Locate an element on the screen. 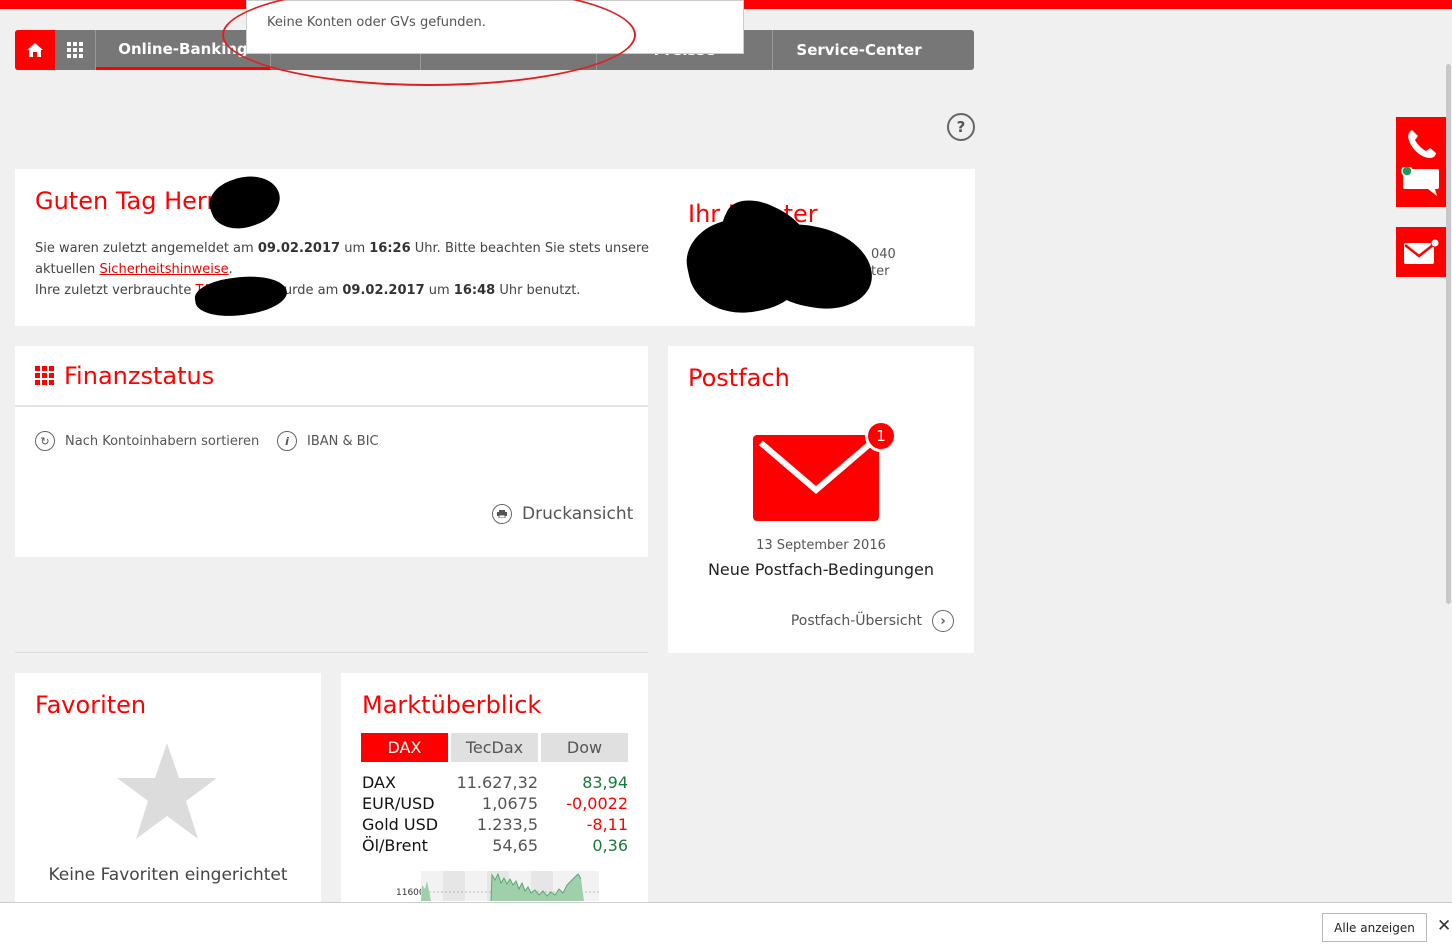  tab-dow: Dow is located at coordinates (584, 747).